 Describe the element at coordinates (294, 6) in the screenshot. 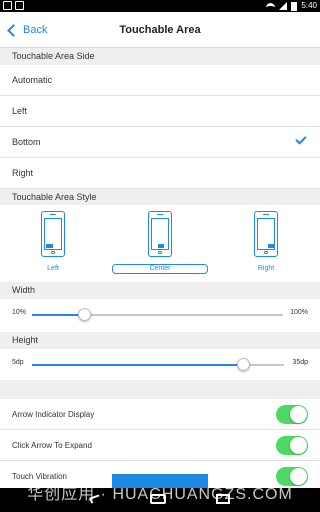

I see `battery-icon` at that location.